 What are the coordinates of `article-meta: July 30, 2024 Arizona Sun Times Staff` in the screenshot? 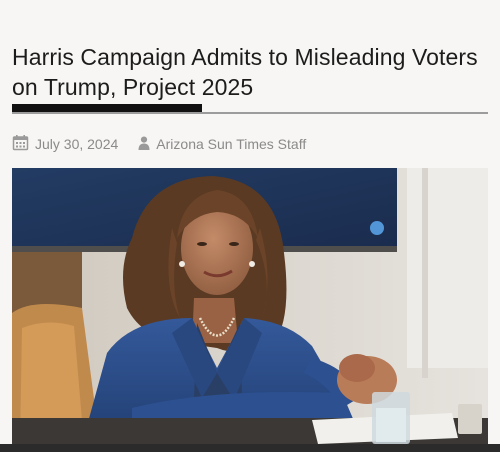 It's located at (169, 144).